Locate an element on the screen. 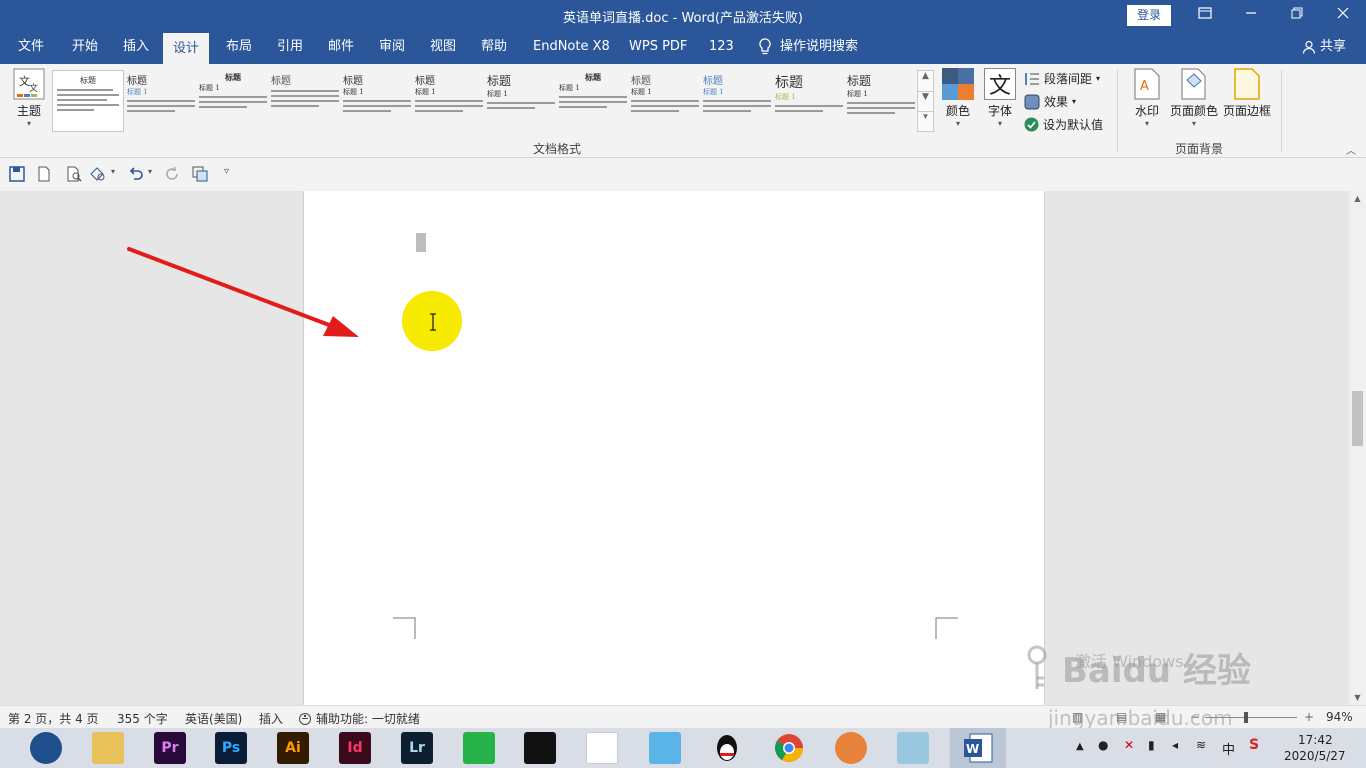 The image size is (1366, 768). sogou-ime-icon: S is located at coordinates (1254, 745).